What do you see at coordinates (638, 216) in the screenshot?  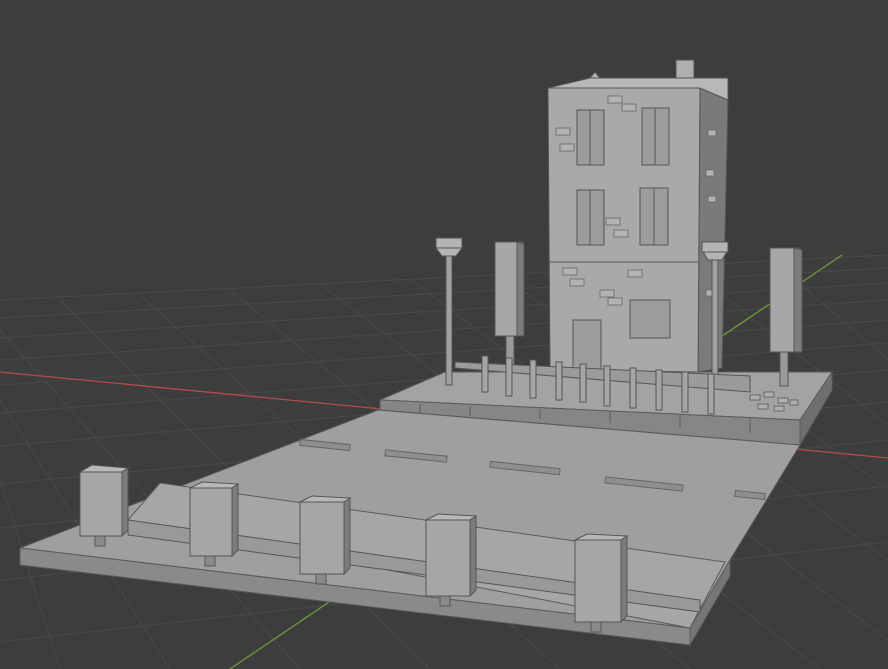 I see `building` at bounding box center [638, 216].